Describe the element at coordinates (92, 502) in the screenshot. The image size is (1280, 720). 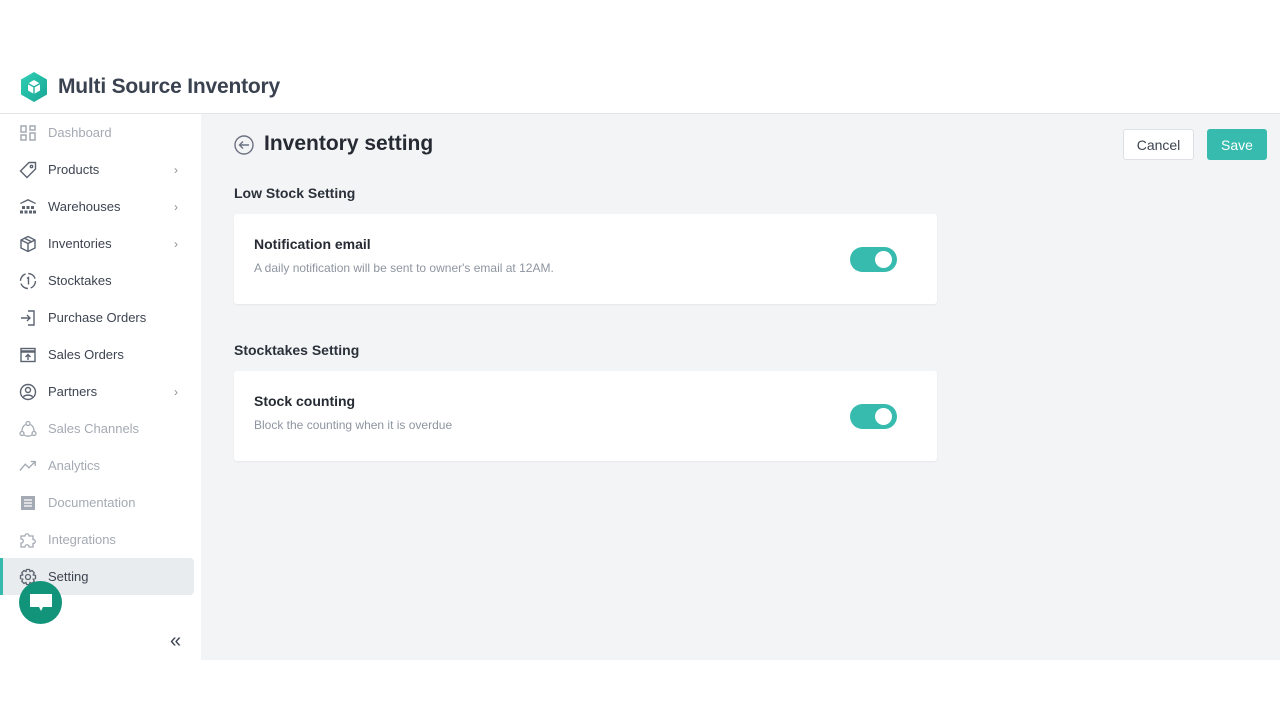
I see `sidebar-item-label: Documentation` at that location.